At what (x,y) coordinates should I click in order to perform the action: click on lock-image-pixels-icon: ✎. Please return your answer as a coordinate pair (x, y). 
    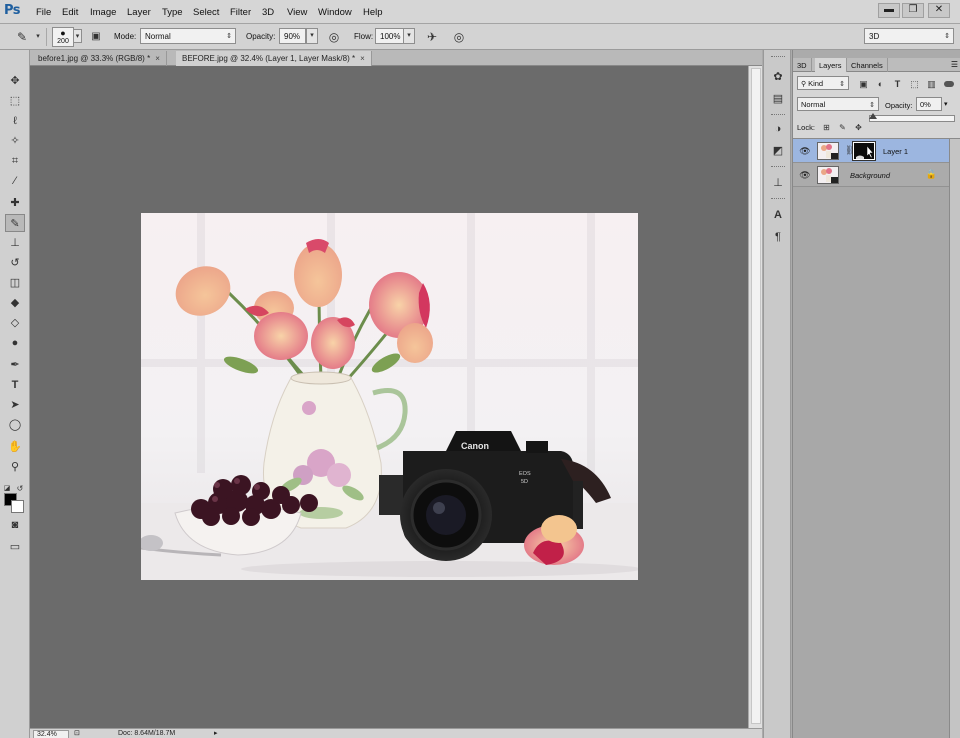
    Looking at the image, I should click on (842, 127).